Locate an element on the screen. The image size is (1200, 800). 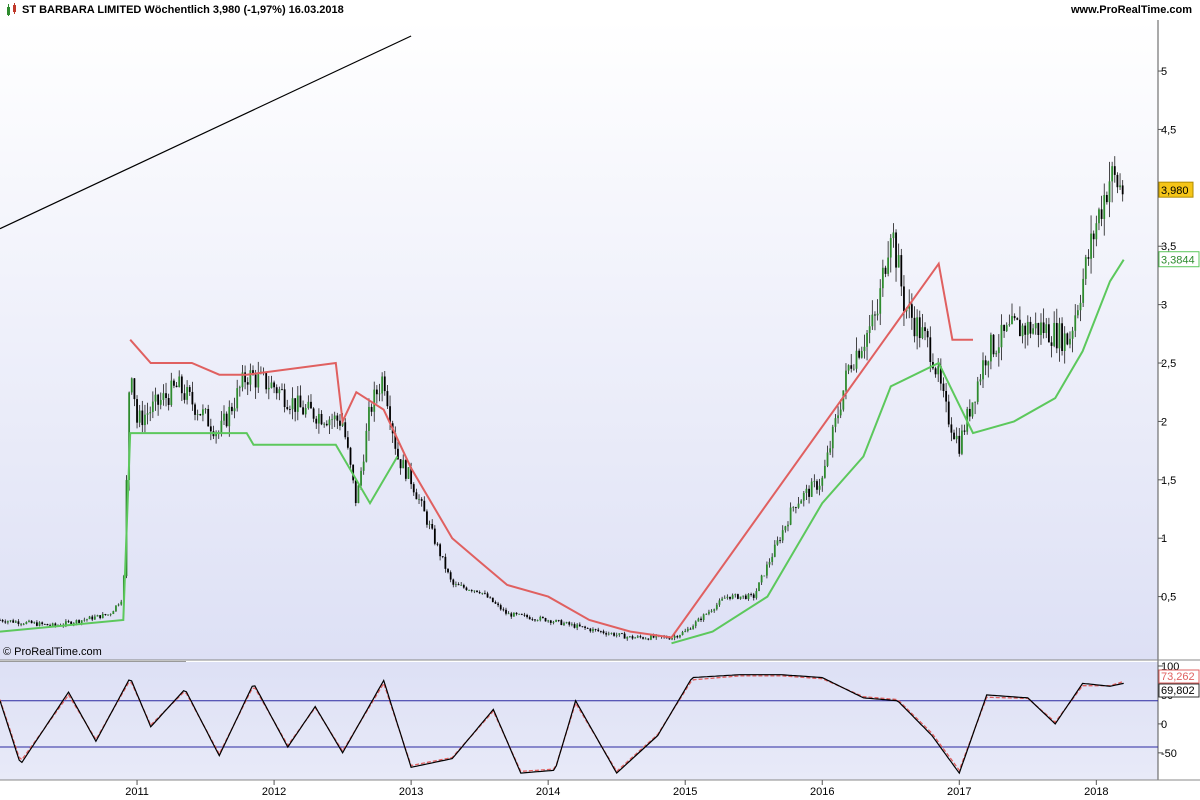
x-tick-label: 2018 is located at coordinates (1096, 792).